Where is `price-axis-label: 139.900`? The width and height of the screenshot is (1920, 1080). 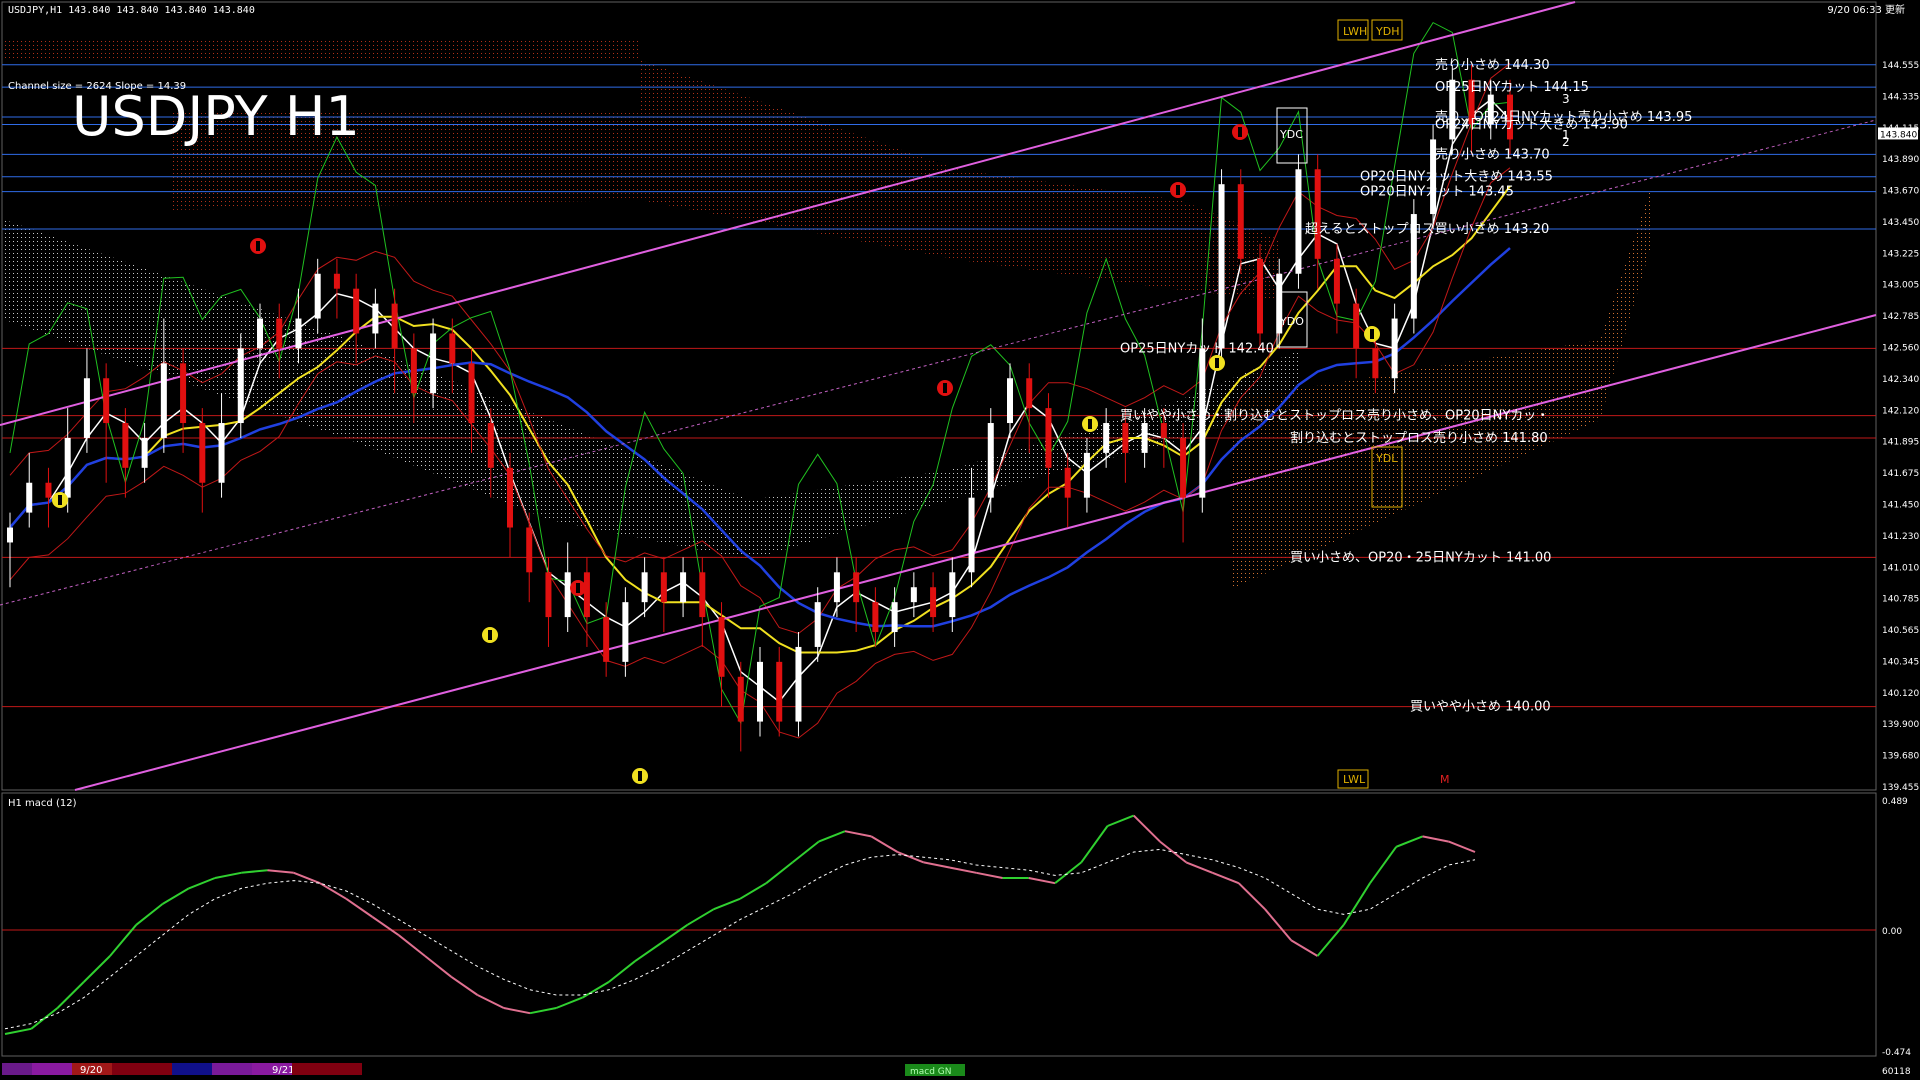 price-axis-label: 139.900 is located at coordinates (1900, 725).